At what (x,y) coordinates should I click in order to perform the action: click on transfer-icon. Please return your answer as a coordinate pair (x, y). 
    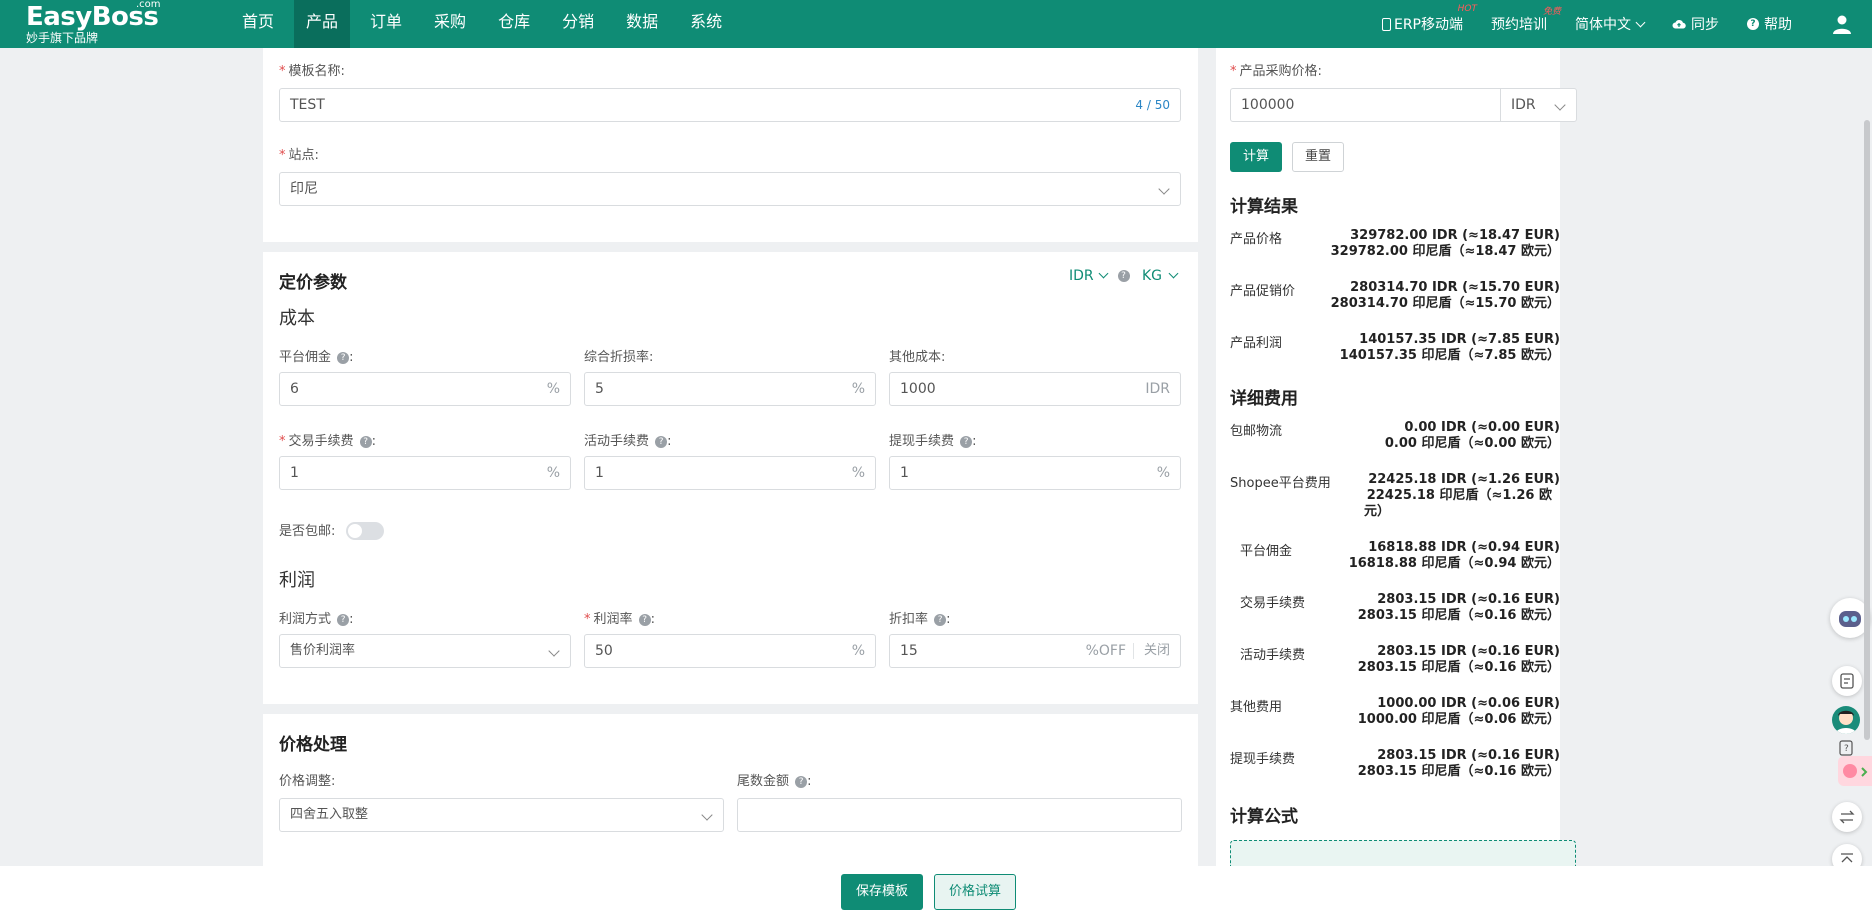
    Looking at the image, I should click on (1847, 817).